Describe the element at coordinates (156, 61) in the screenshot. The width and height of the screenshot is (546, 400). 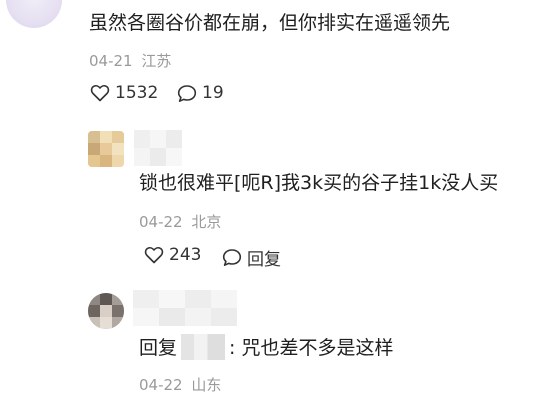
I see `comment-location: 江苏` at that location.